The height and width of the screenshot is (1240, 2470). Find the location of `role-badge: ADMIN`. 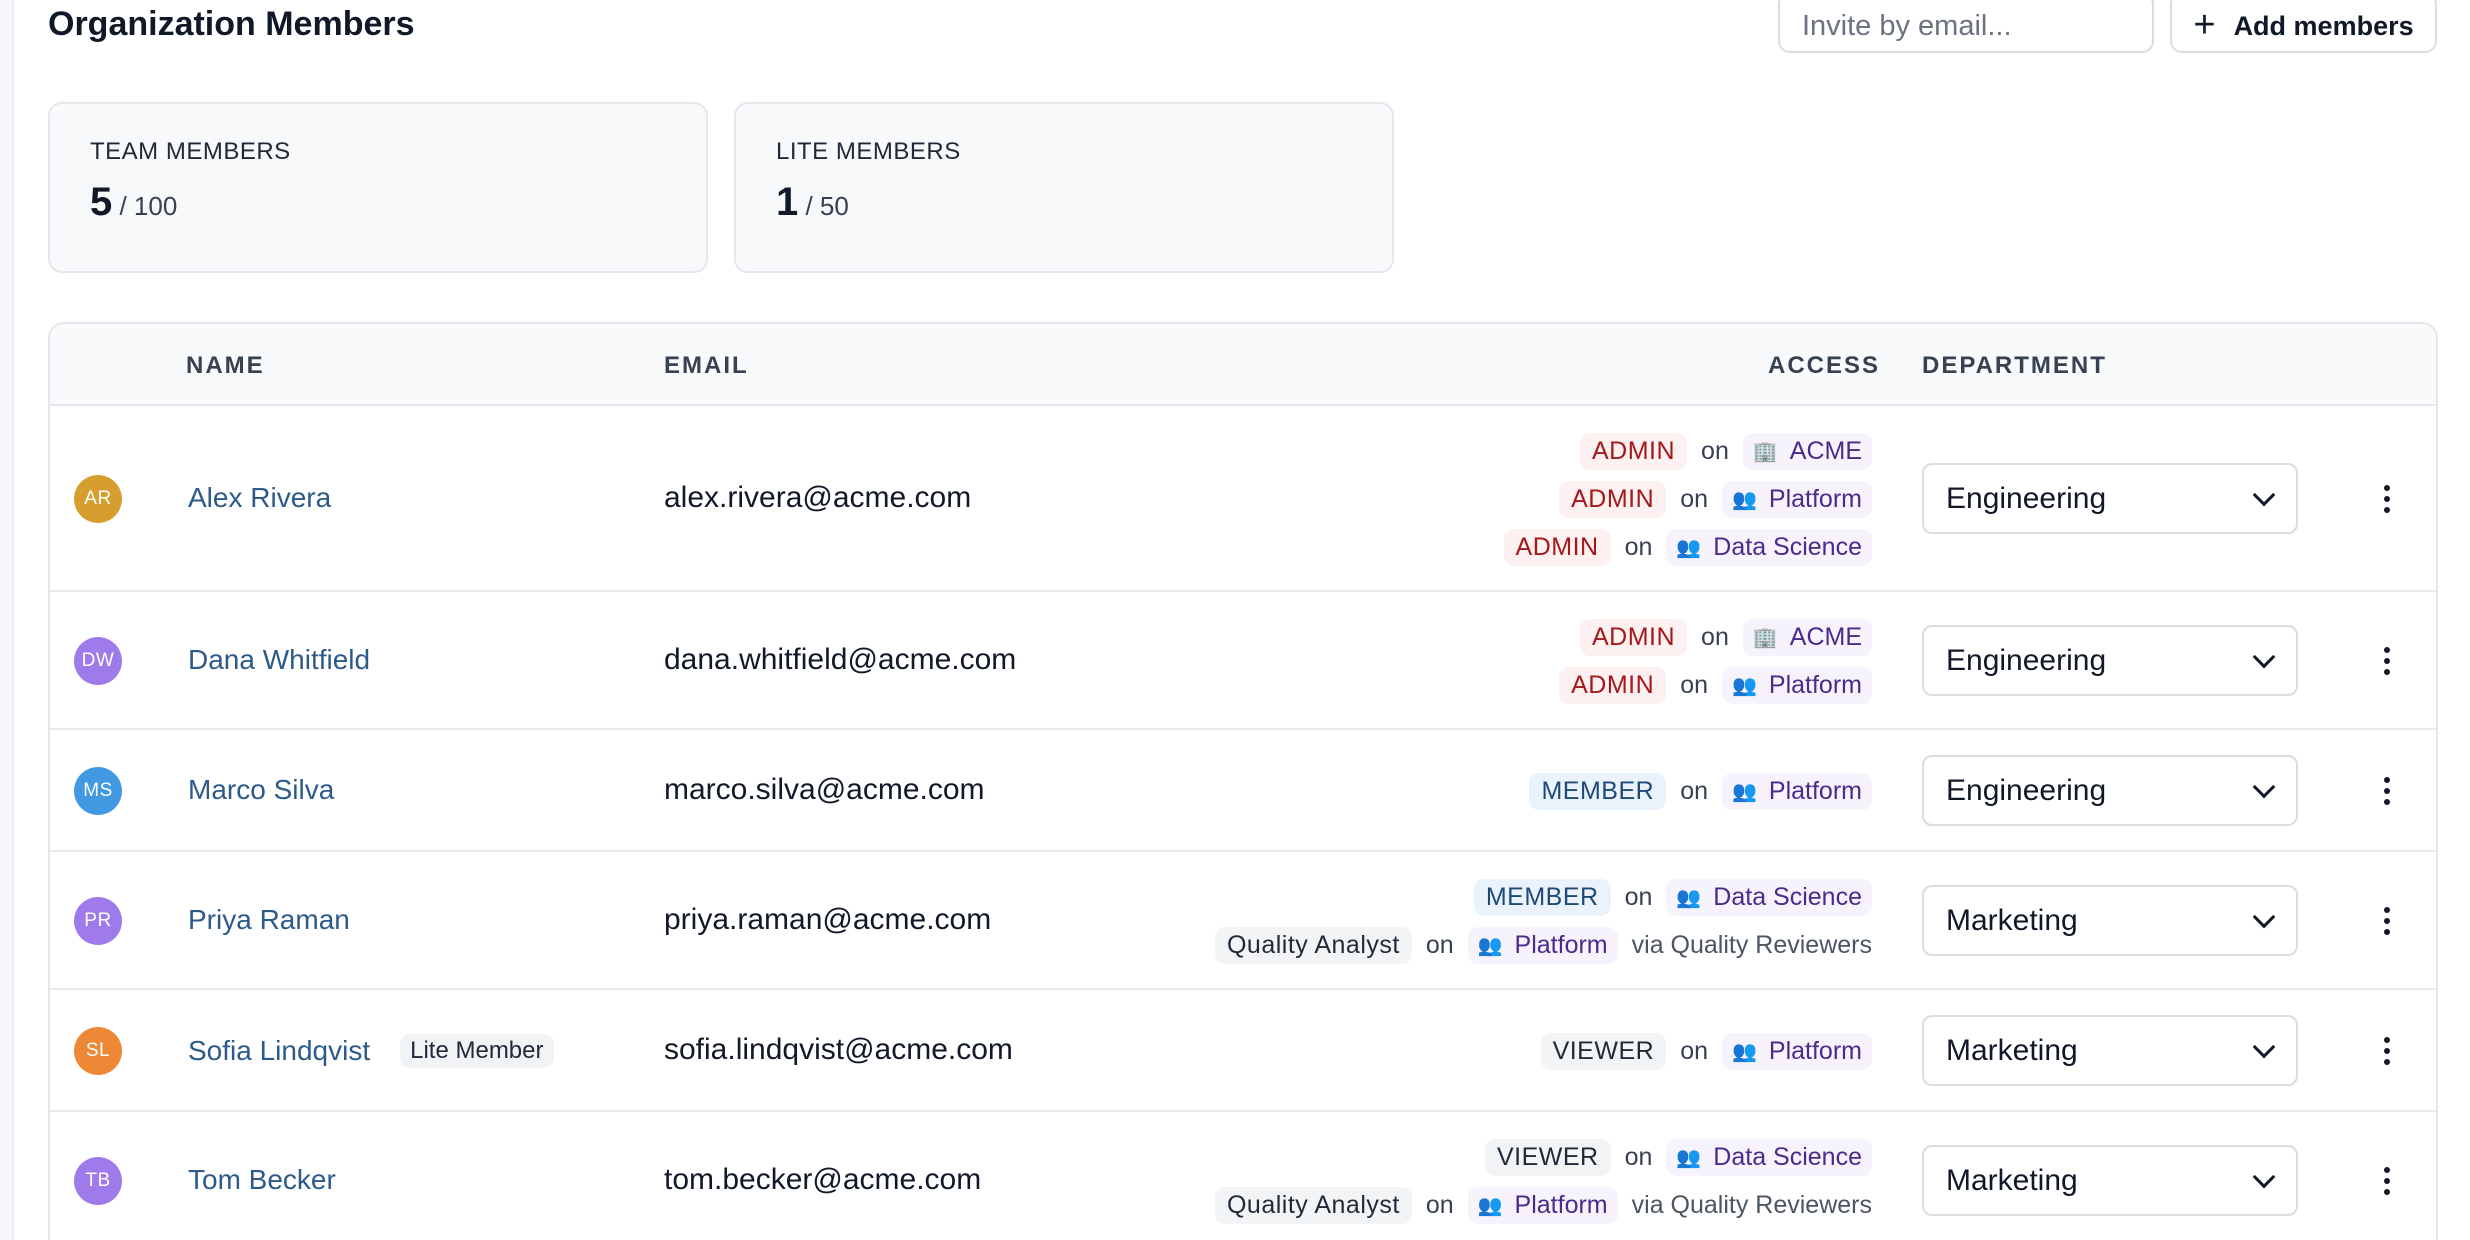

role-badge: ADMIN is located at coordinates (1613, 499).